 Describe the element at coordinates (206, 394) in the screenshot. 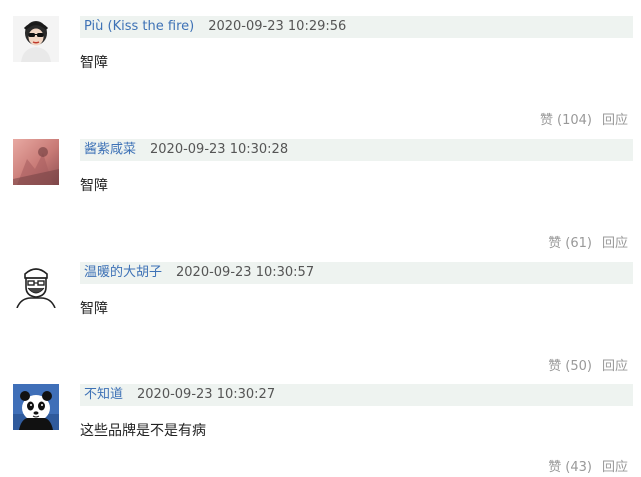

I see `comment-timestamp: 2020-09-23 10:30:27` at that location.